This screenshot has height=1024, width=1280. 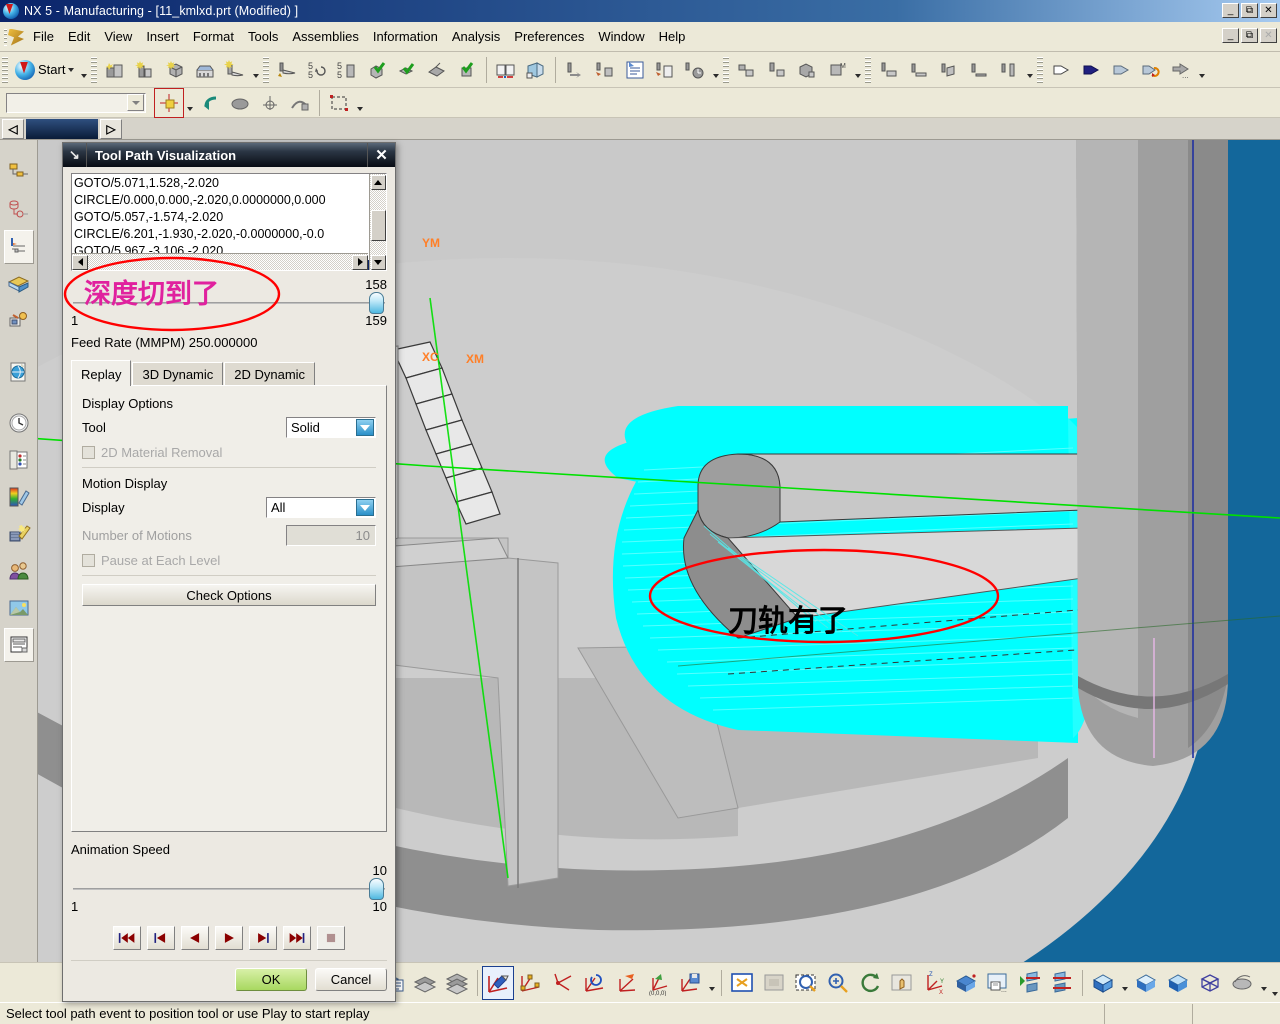 I want to click on play-outline-button, so click(x=1061, y=70).